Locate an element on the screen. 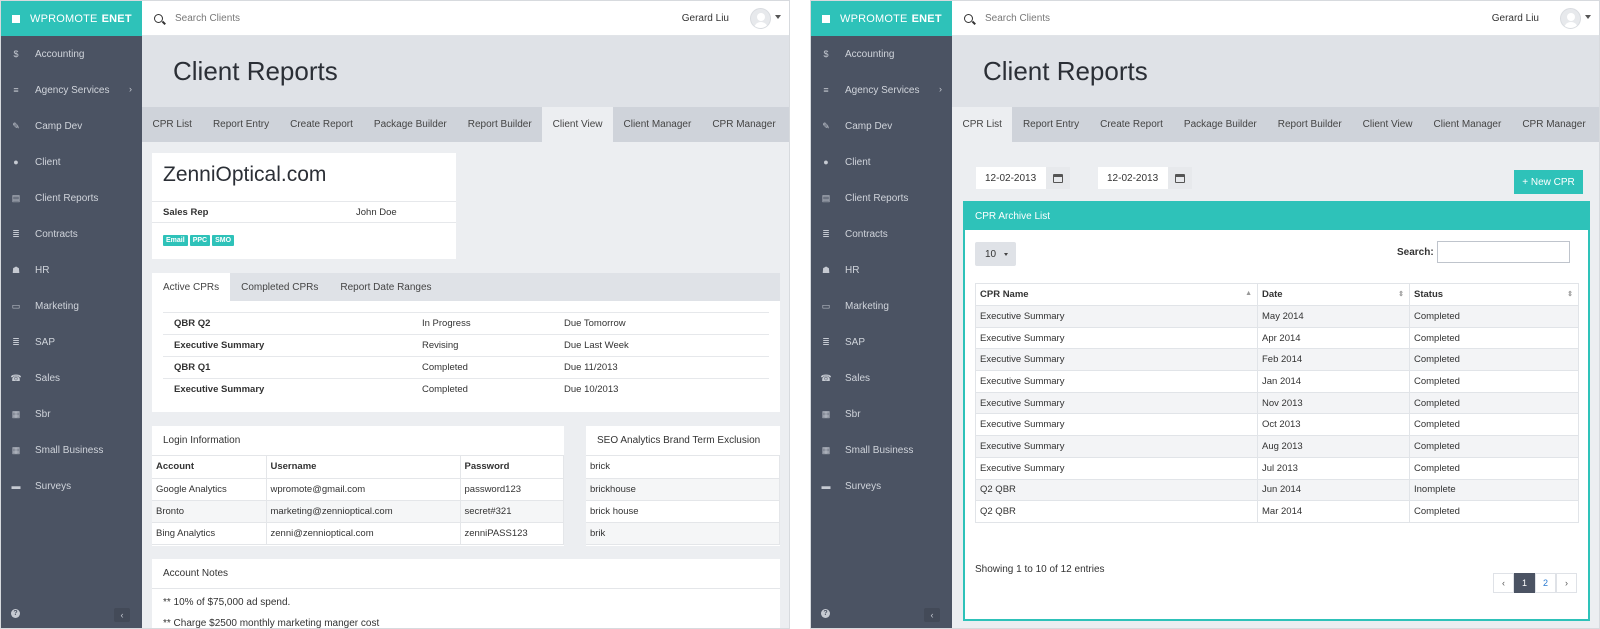  page-length-select: 10 is located at coordinates (995, 254).